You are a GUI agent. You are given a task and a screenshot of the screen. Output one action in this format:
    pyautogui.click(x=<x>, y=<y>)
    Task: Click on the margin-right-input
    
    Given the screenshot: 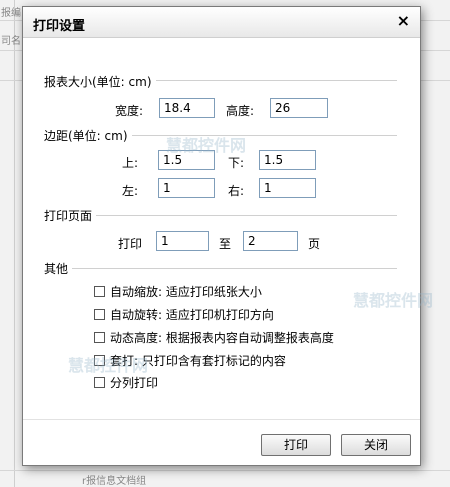 What is the action you would take?
    pyautogui.click(x=287, y=188)
    